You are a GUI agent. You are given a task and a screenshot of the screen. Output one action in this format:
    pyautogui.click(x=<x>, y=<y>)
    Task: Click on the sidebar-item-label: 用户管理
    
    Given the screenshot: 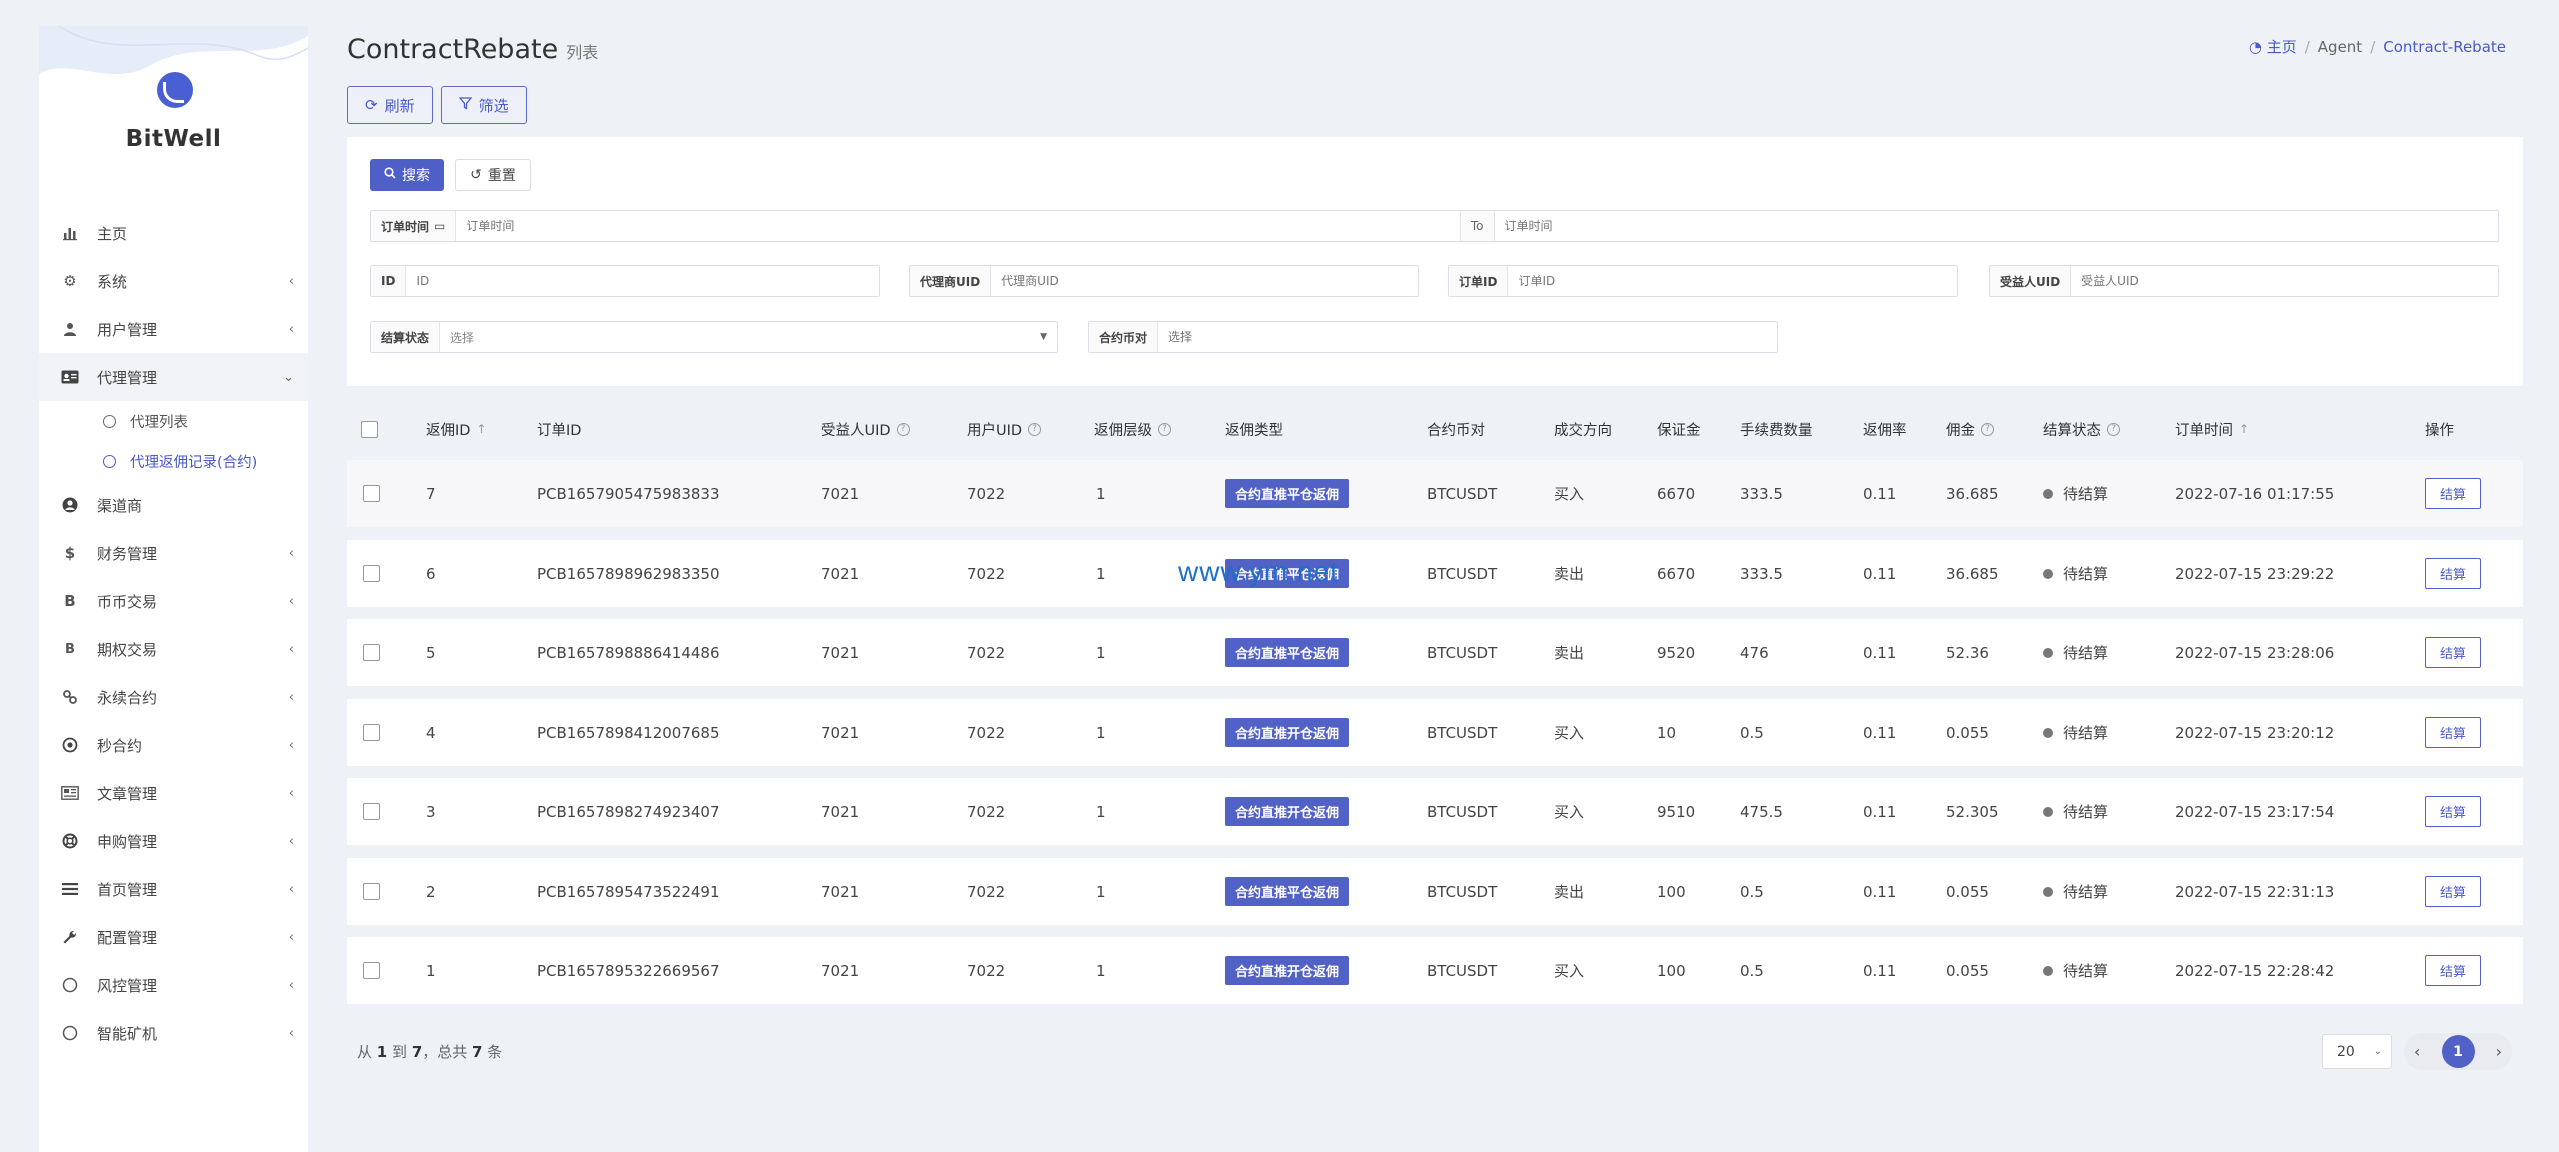 What is the action you would take?
    pyautogui.click(x=127, y=329)
    